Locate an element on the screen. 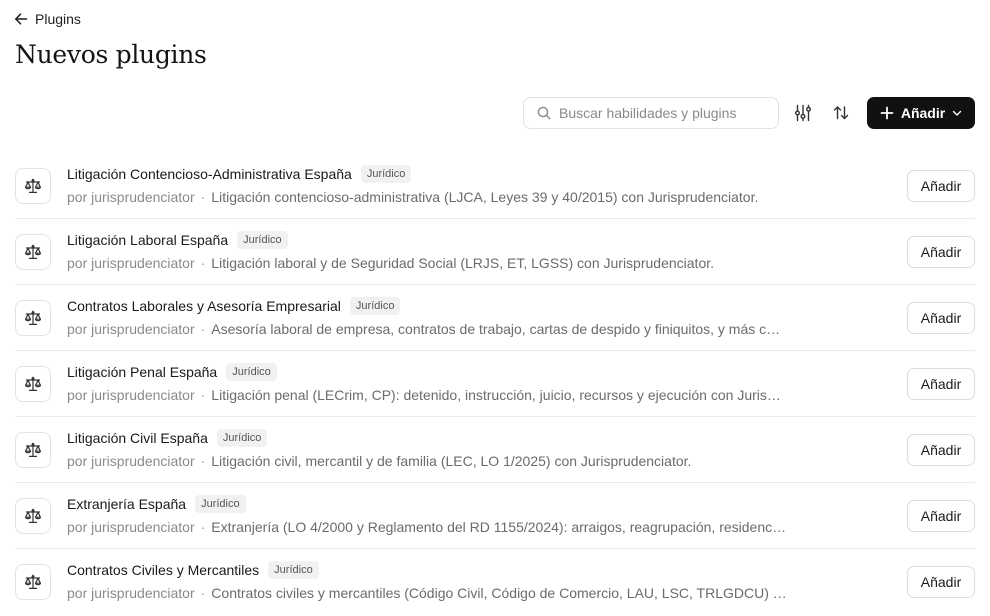 Image resolution: width=990 pixels, height=616 pixels. filter-button is located at coordinates (803, 113).